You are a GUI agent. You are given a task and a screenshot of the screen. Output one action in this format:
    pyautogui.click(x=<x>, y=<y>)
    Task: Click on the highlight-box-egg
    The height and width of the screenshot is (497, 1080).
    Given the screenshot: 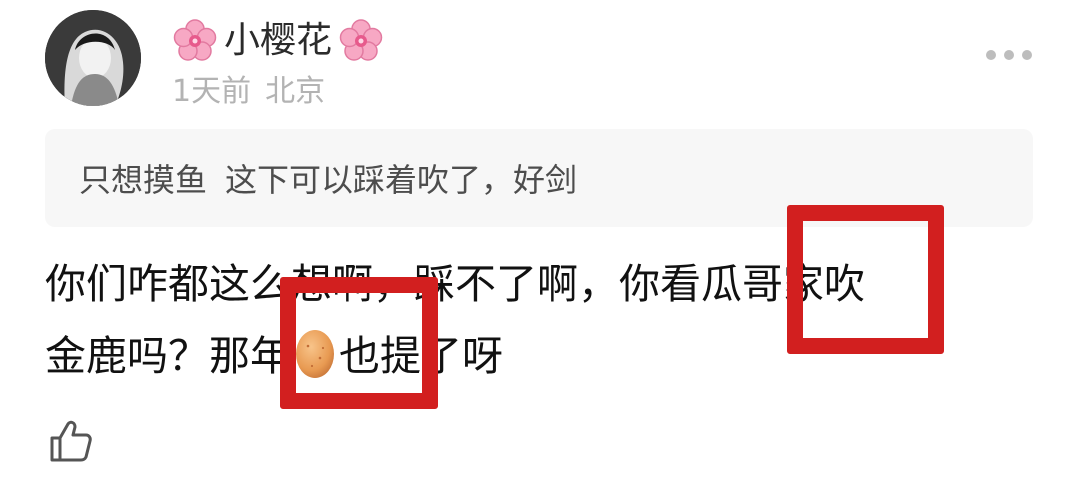 What is the action you would take?
    pyautogui.click(x=359, y=343)
    